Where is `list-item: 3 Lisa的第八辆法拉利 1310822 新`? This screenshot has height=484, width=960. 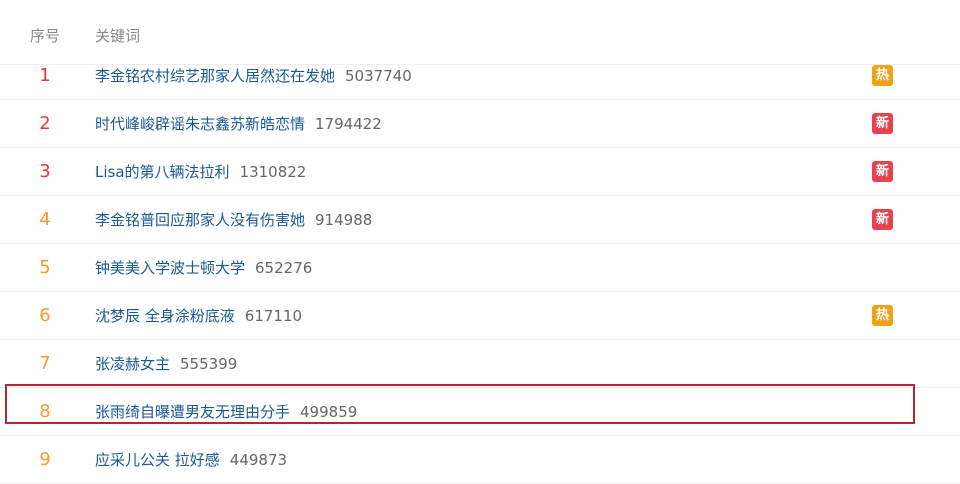
list-item: 3 Lisa的第八辆法拉利 1310822 新 is located at coordinates (480, 172).